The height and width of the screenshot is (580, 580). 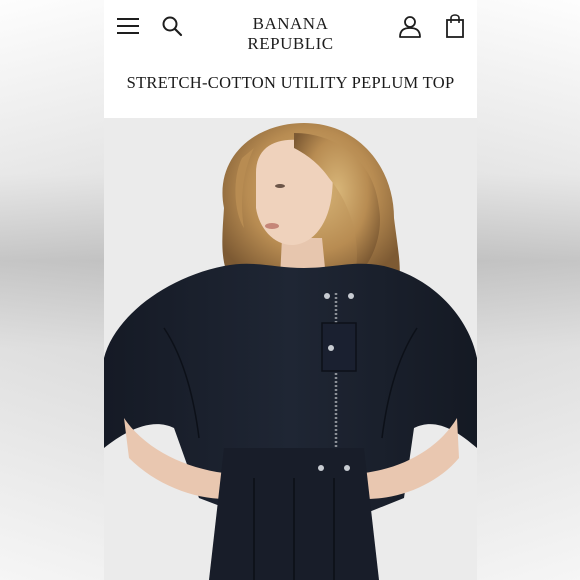 What do you see at coordinates (455, 26) in the screenshot?
I see `shopping-bag-icon` at bounding box center [455, 26].